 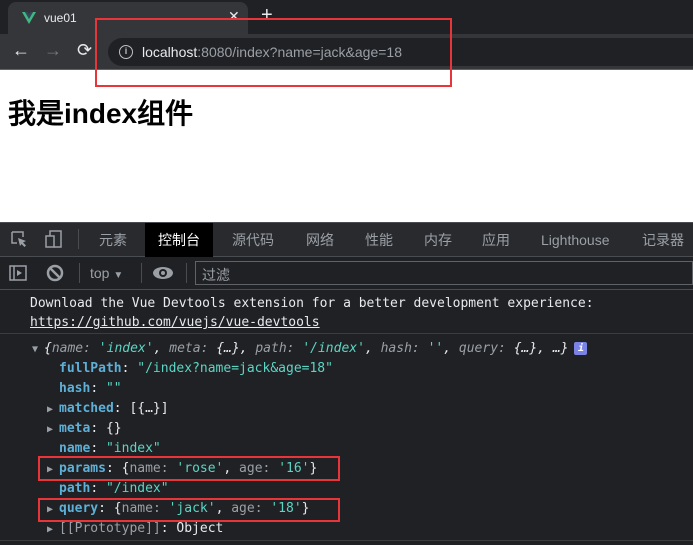 What do you see at coordinates (163, 275) in the screenshot?
I see `live-expression-eye-icon` at bounding box center [163, 275].